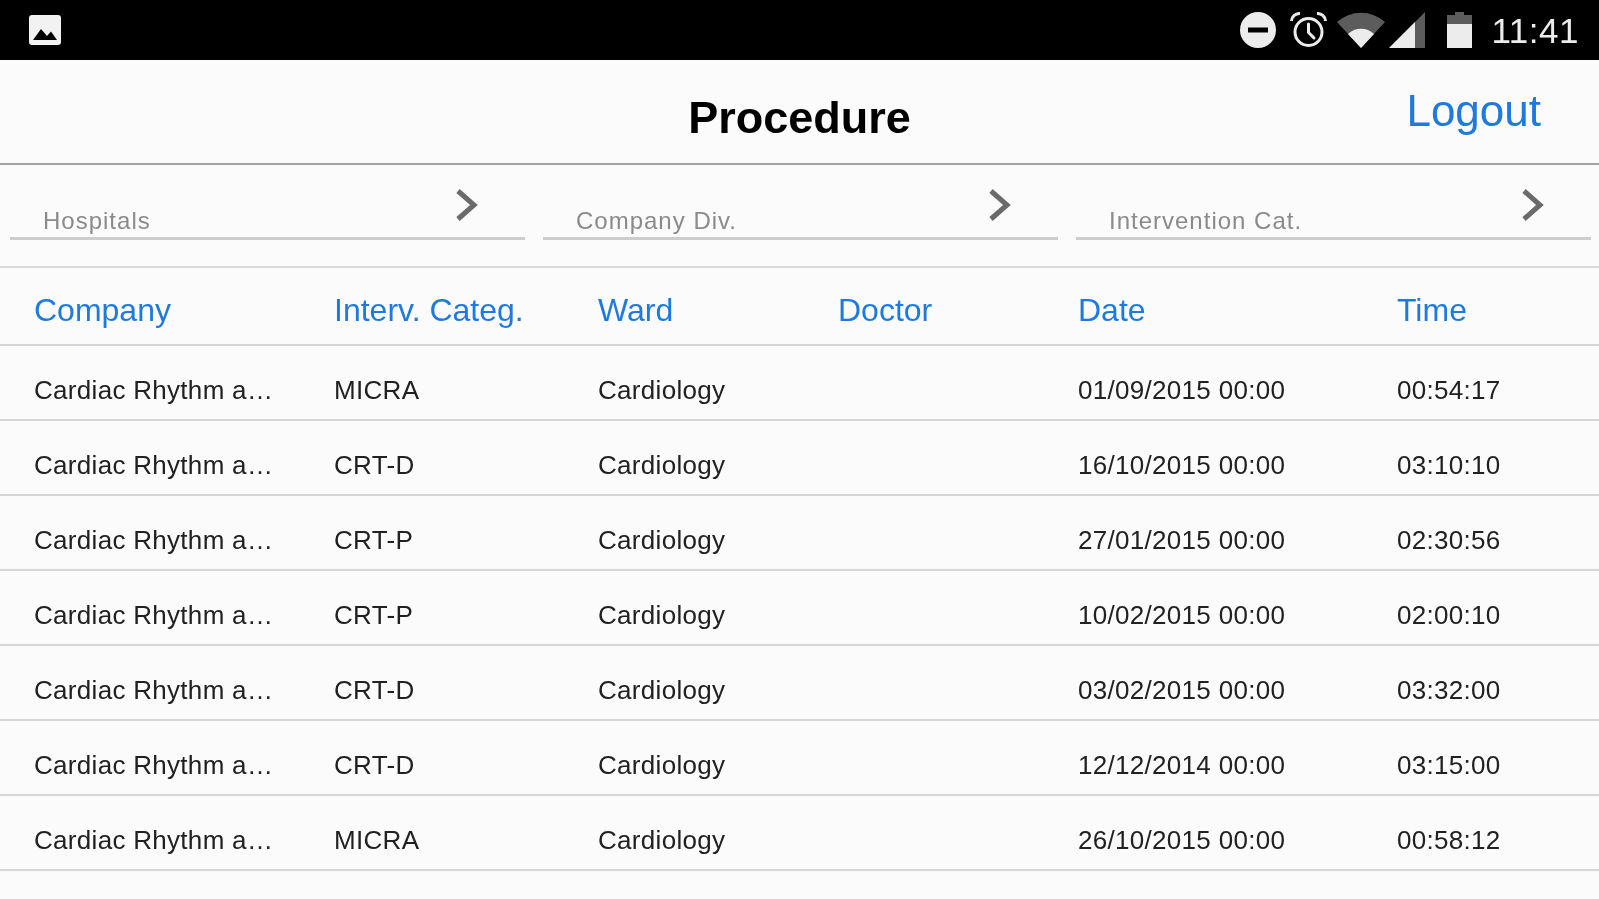  I want to click on wifi-icon, so click(1360, 30).